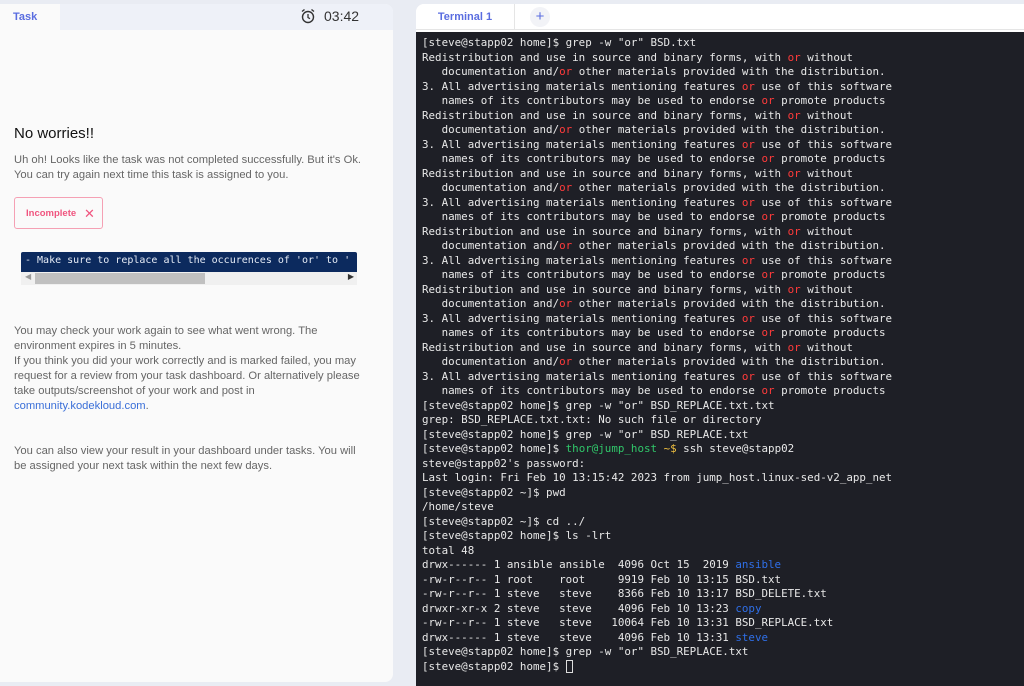  Describe the element at coordinates (120, 278) in the screenshot. I see `scrollbar-thumb` at that location.